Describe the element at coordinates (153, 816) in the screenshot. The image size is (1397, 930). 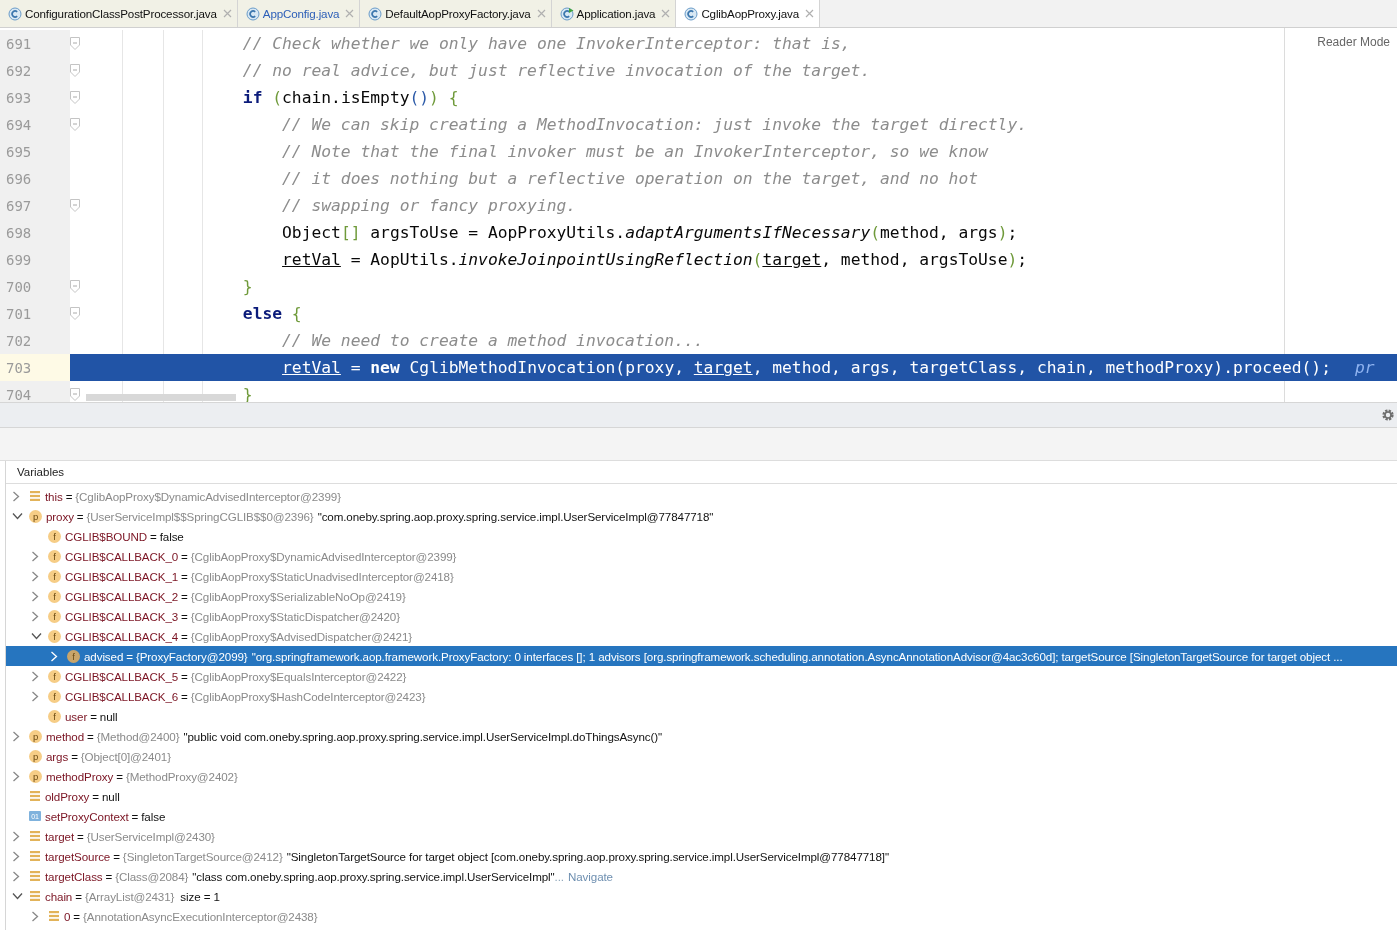
I see `variable-value: false` at that location.